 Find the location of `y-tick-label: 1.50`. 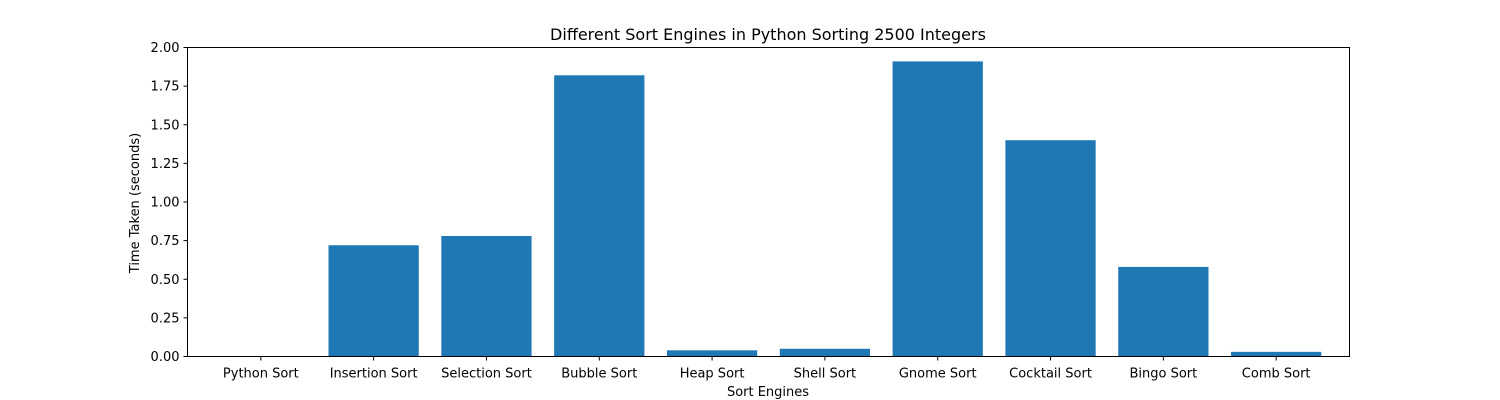

y-tick-label: 1.50 is located at coordinates (165, 125).